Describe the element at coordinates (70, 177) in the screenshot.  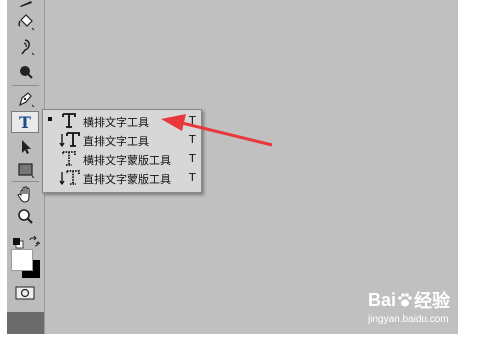
I see `vertical-type-mask-icon` at that location.